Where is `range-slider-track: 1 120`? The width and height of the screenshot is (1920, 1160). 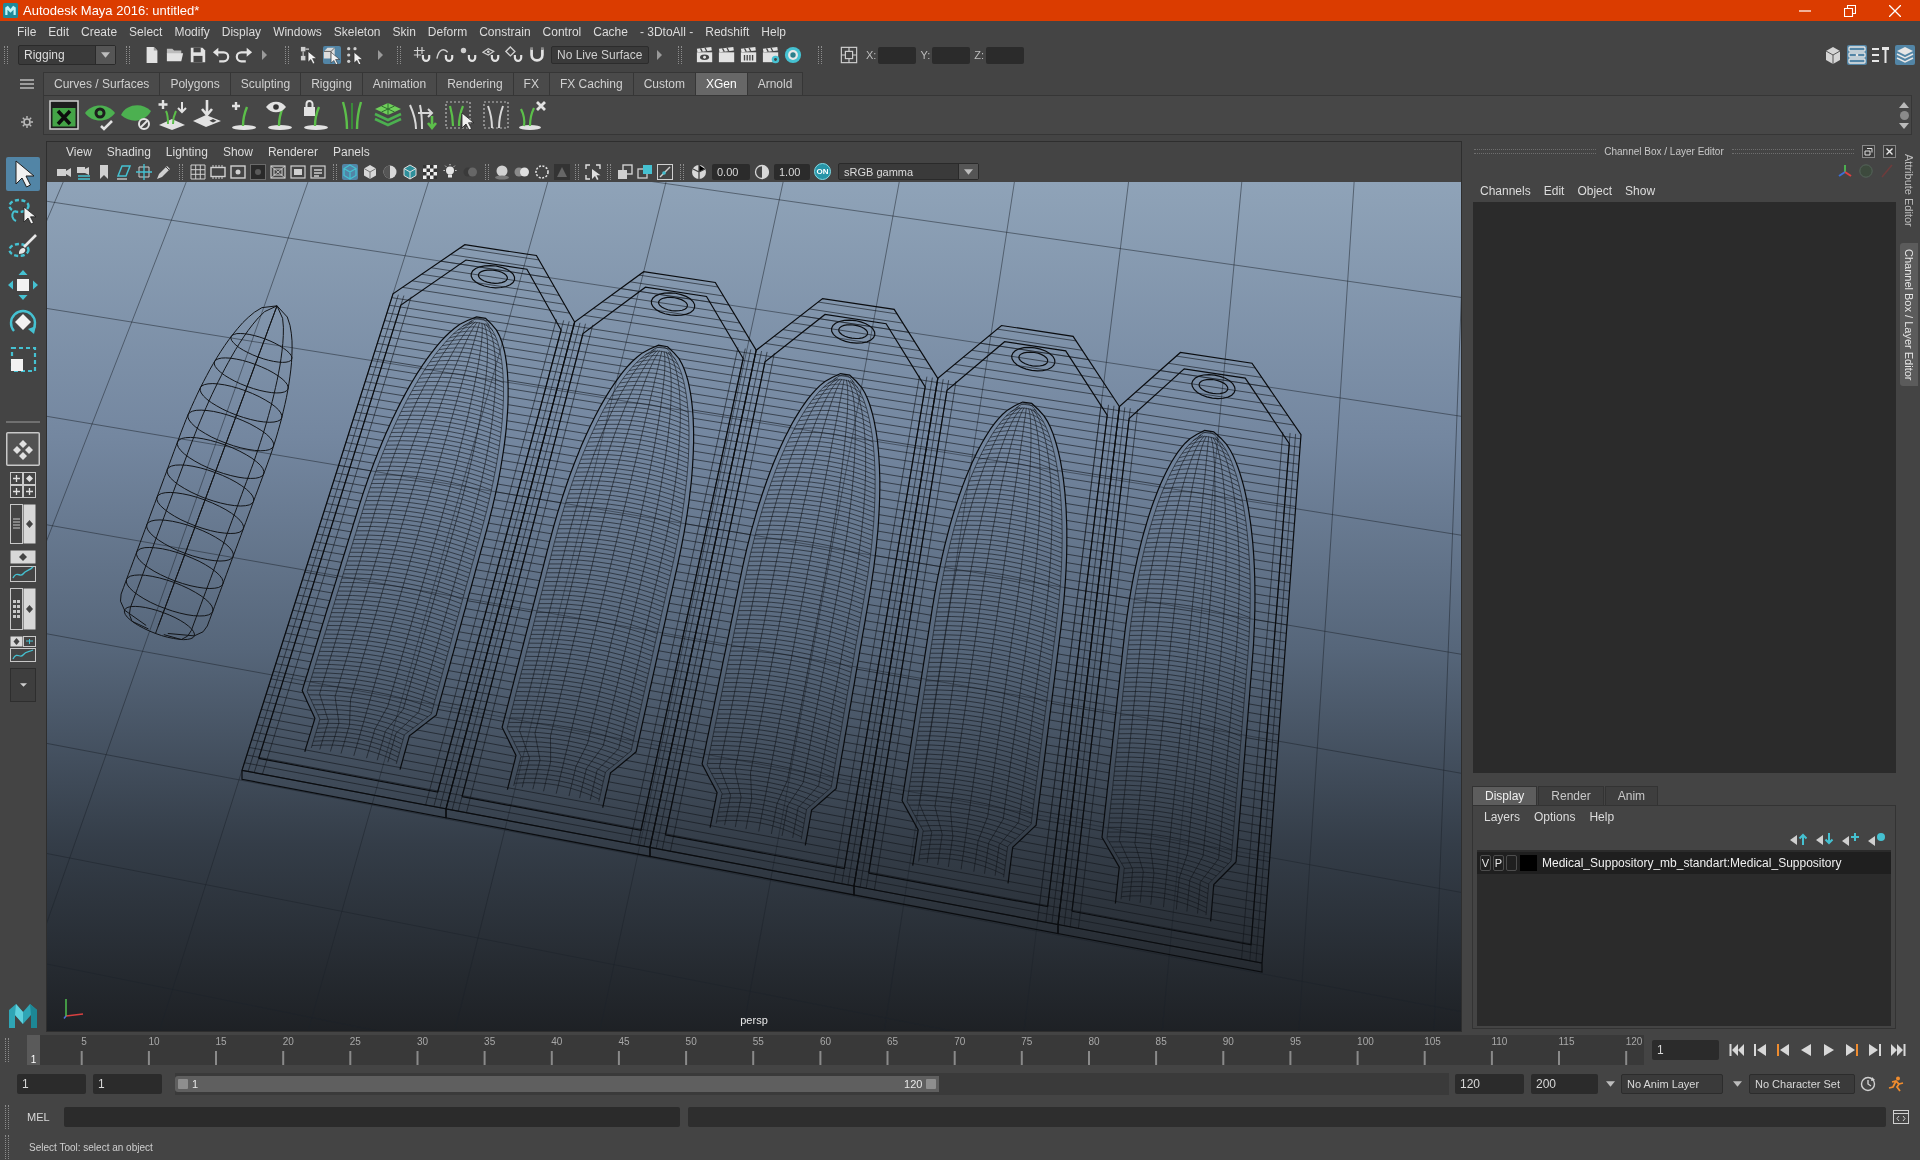
range-slider-track: 1 120 is located at coordinates (812, 1084).